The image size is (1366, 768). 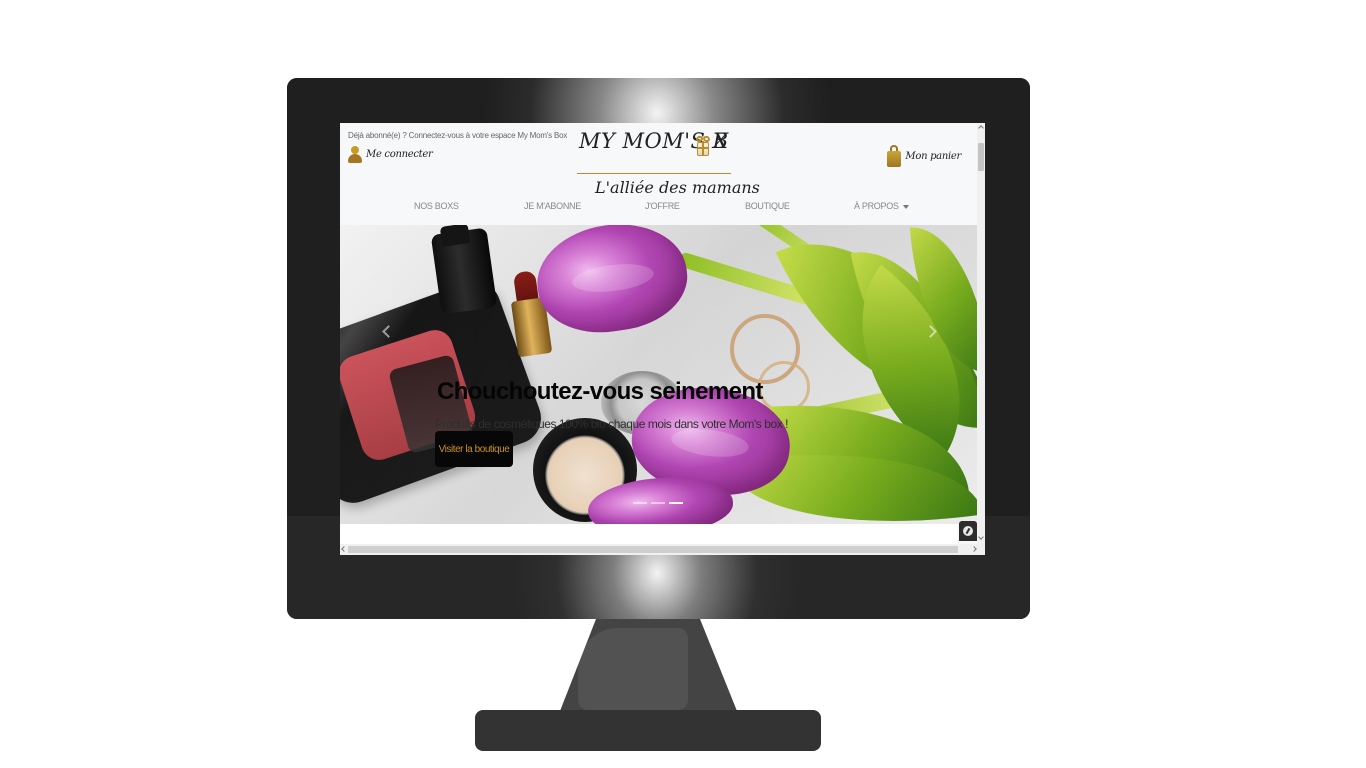 I want to click on gift-ribbon-horizontal-icon, so click(x=703, y=148).